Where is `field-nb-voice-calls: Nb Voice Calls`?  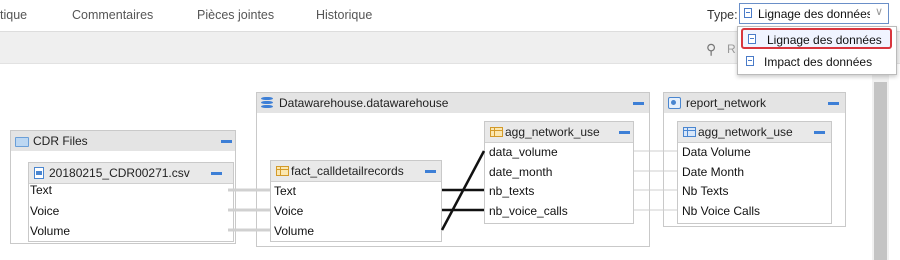 field-nb-voice-calls: Nb Voice Calls is located at coordinates (721, 211).